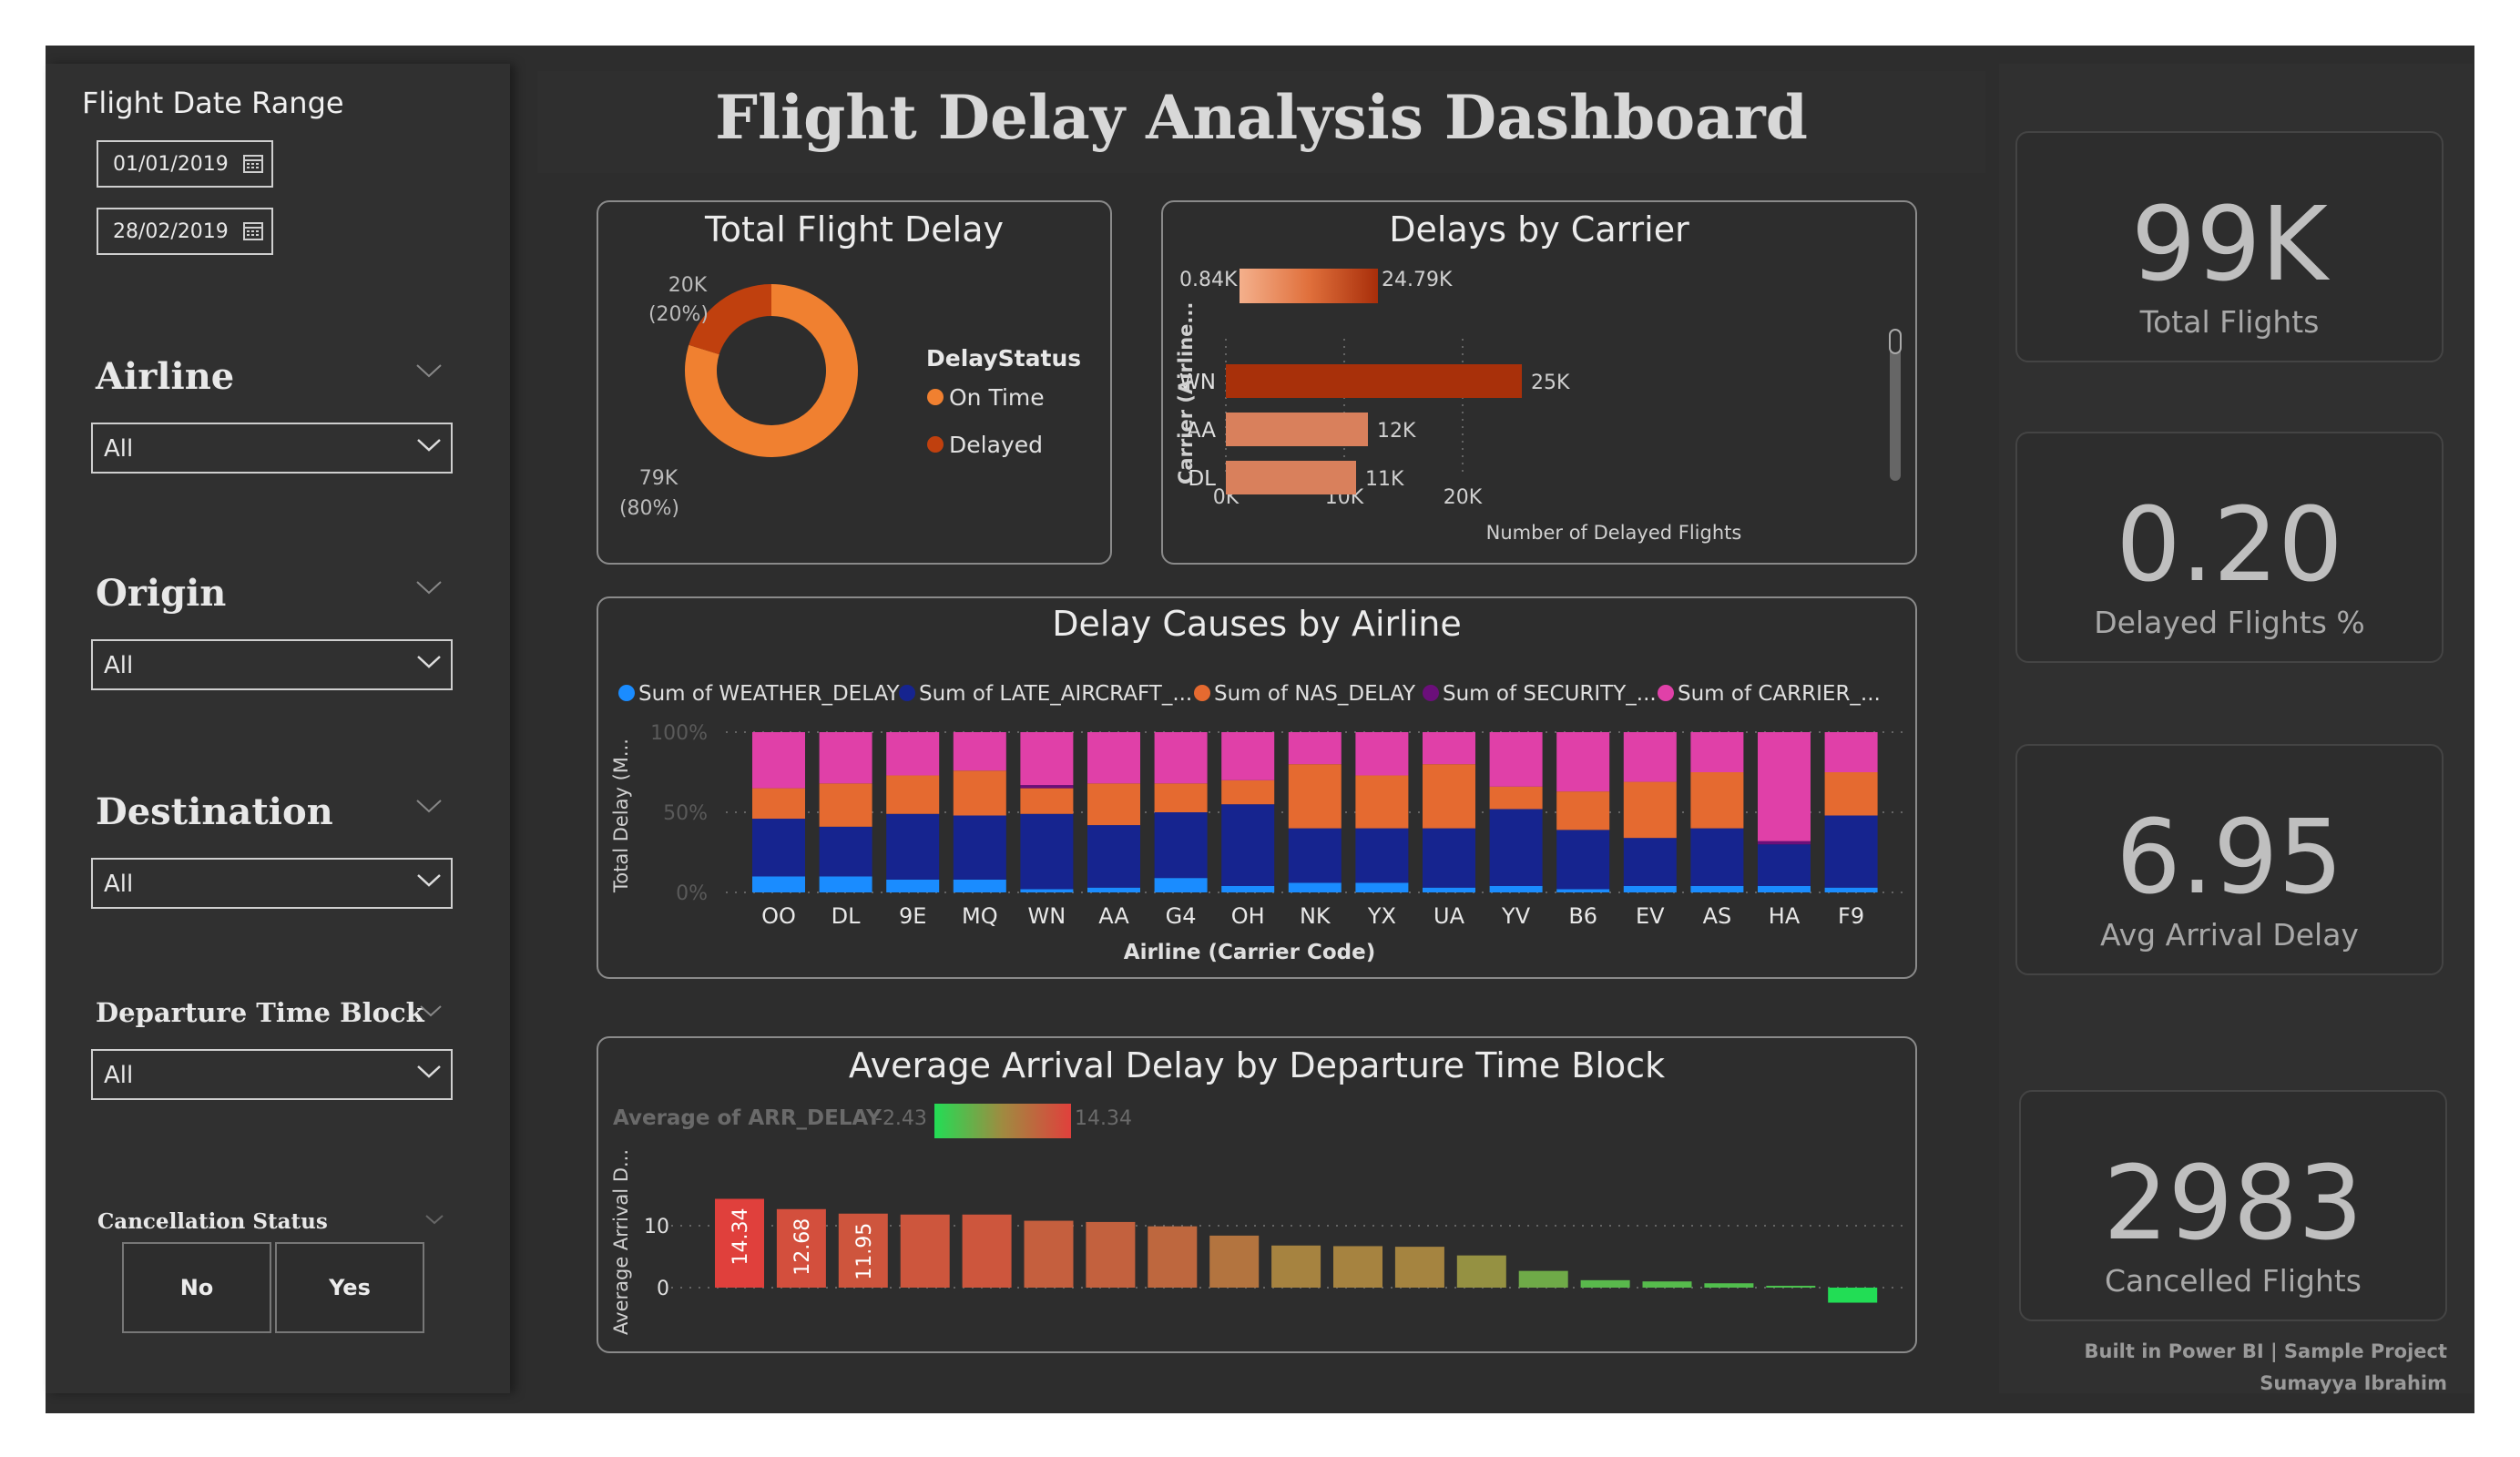  Describe the element at coordinates (1896, 341) in the screenshot. I see `scrollbar-thumb` at that location.